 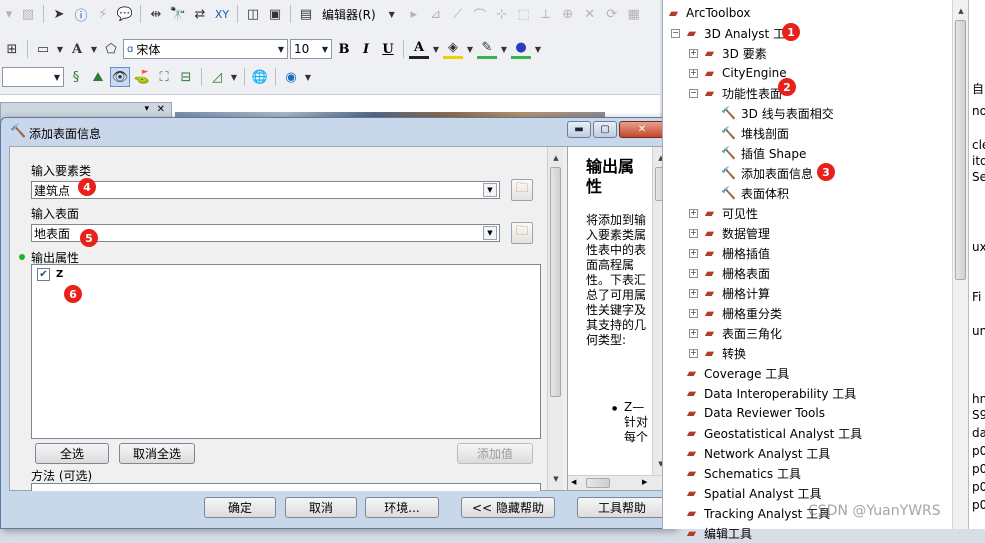 What do you see at coordinates (763, 153) in the screenshot?
I see `toolbox-tree-item: 🔨 插值 Shape` at bounding box center [763, 153].